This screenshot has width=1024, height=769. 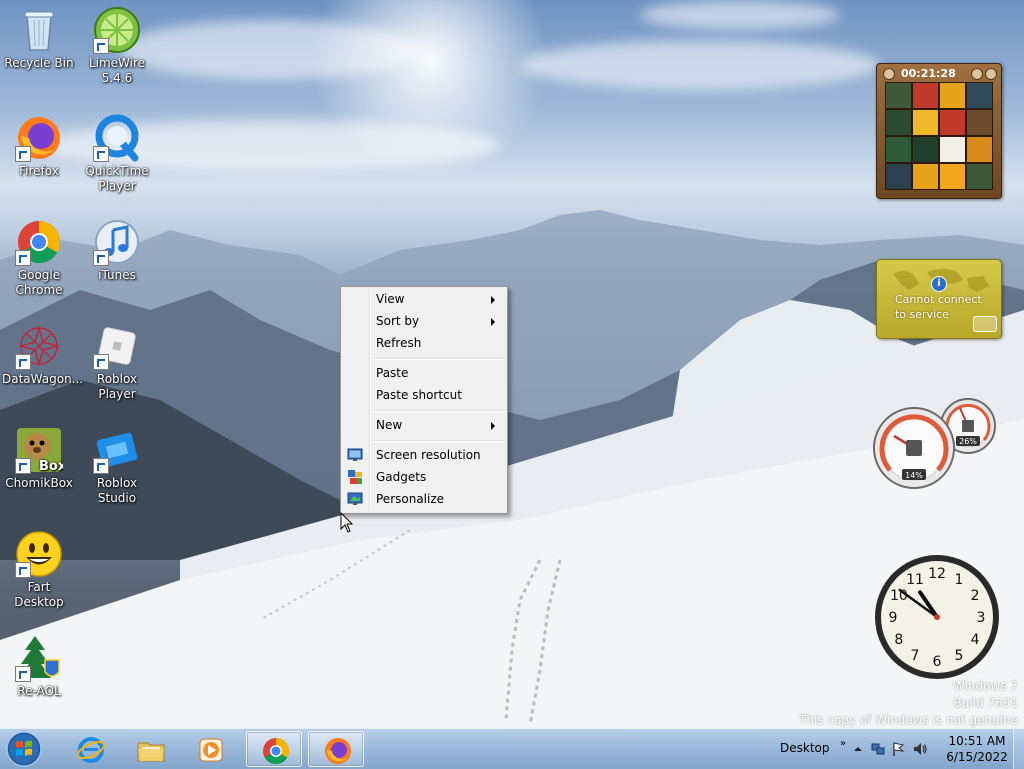 I want to click on desktop-icon-quicktime: QuickTime Player, so click(x=117, y=154).